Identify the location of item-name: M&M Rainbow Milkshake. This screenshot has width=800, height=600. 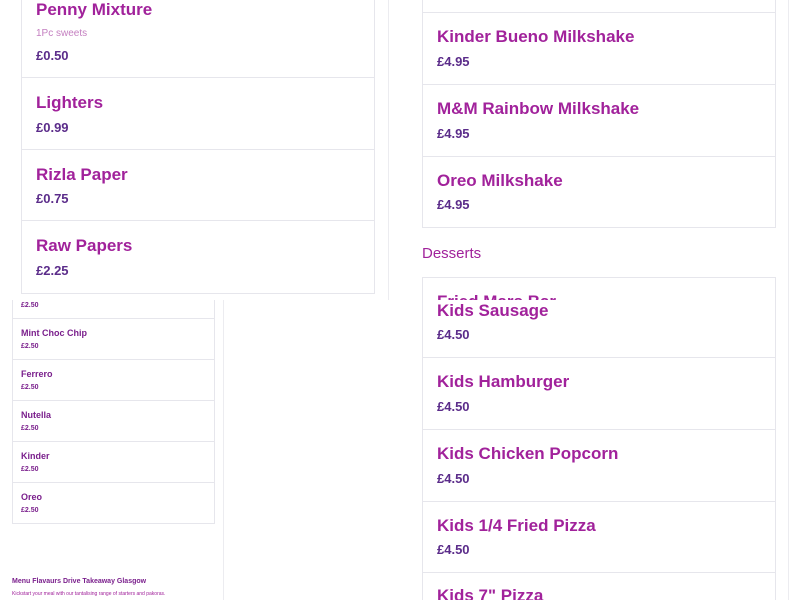
(538, 108).